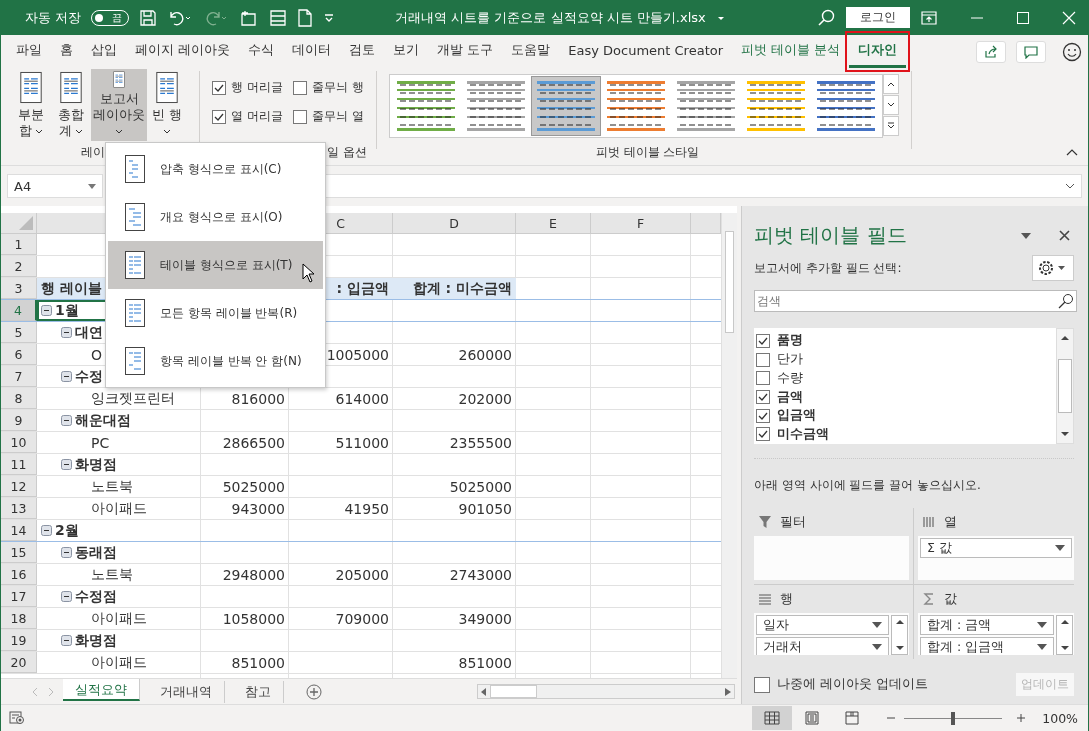  I want to click on table-cell-text: 943000, so click(258, 509).